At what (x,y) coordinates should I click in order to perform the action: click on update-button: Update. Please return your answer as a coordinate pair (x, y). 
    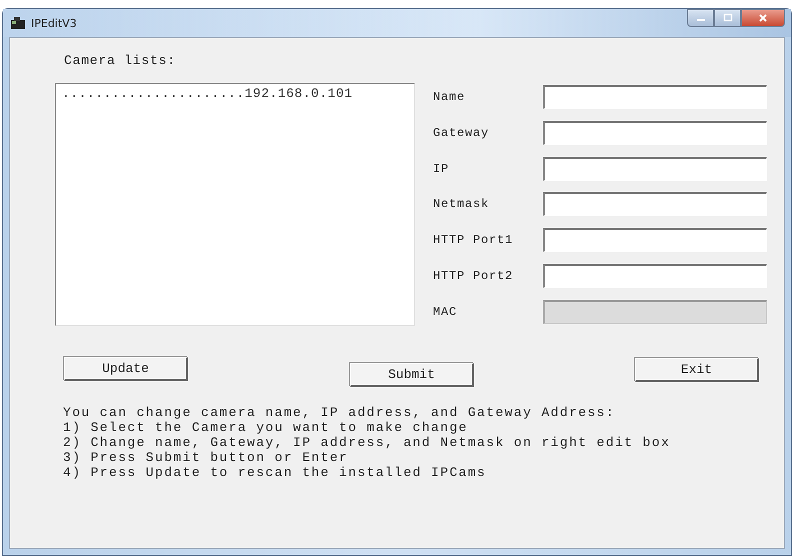
    Looking at the image, I should click on (126, 369).